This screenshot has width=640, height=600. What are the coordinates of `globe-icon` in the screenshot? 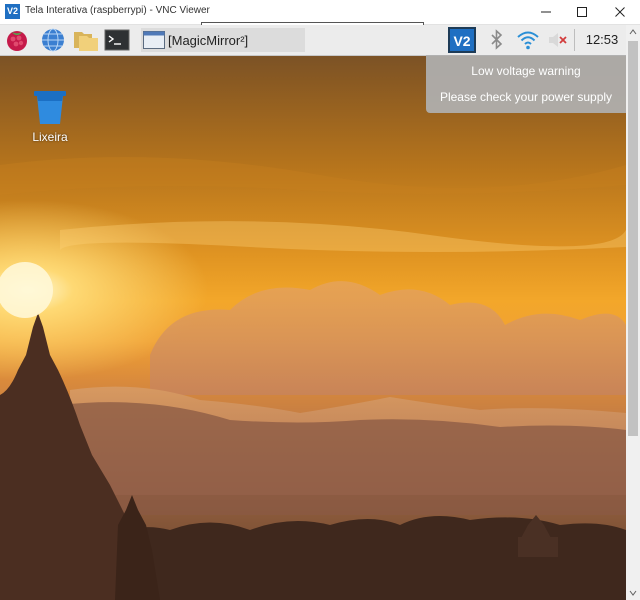 It's located at (53, 40).